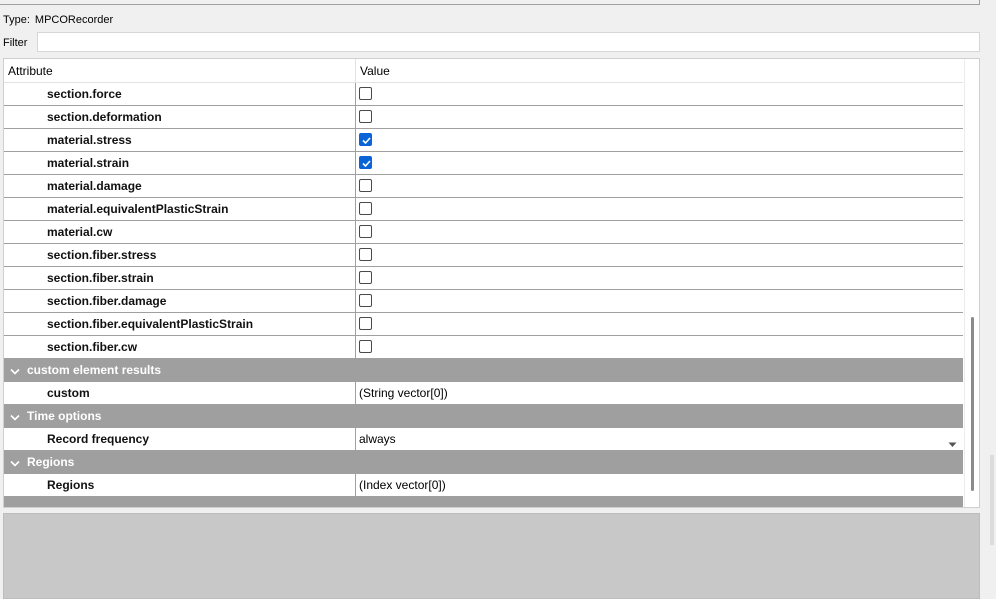 This screenshot has height=599, width=996. Describe the element at coordinates (483, 255) in the screenshot. I see `property-row-section-fiber-stress: section.fiber.stress` at that location.